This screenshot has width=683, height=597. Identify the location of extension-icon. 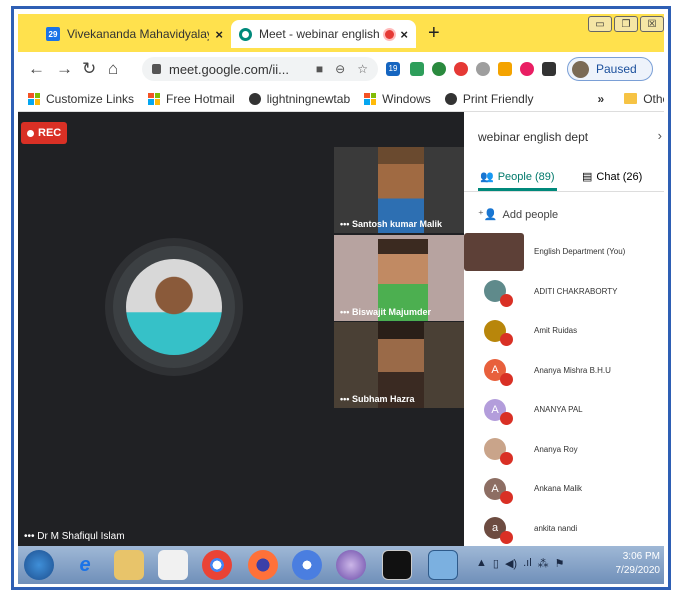
(505, 69).